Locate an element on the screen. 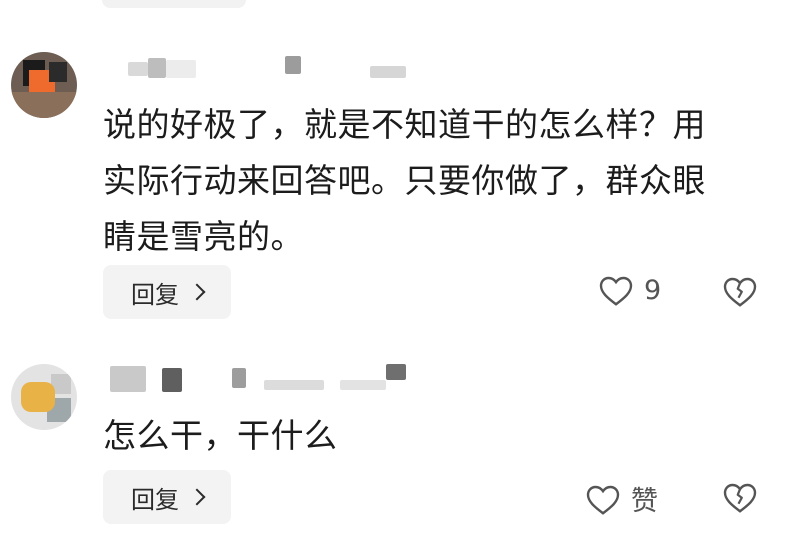 Image resolution: width=800 pixels, height=551 pixels. like-button: 9 is located at coordinates (629, 290).